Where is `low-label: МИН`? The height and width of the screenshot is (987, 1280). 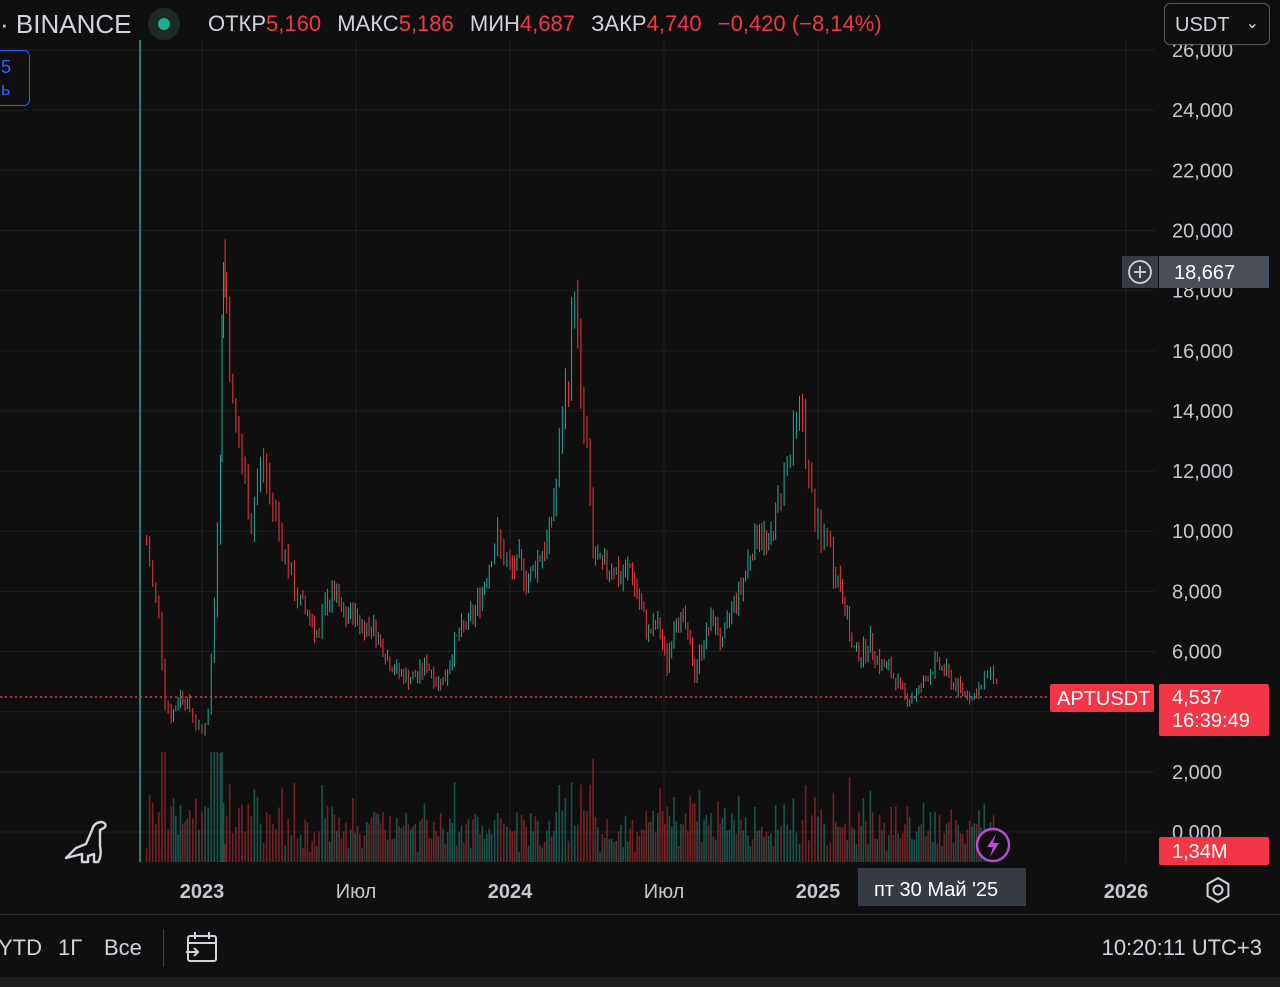
low-label: МИН is located at coordinates (494, 23).